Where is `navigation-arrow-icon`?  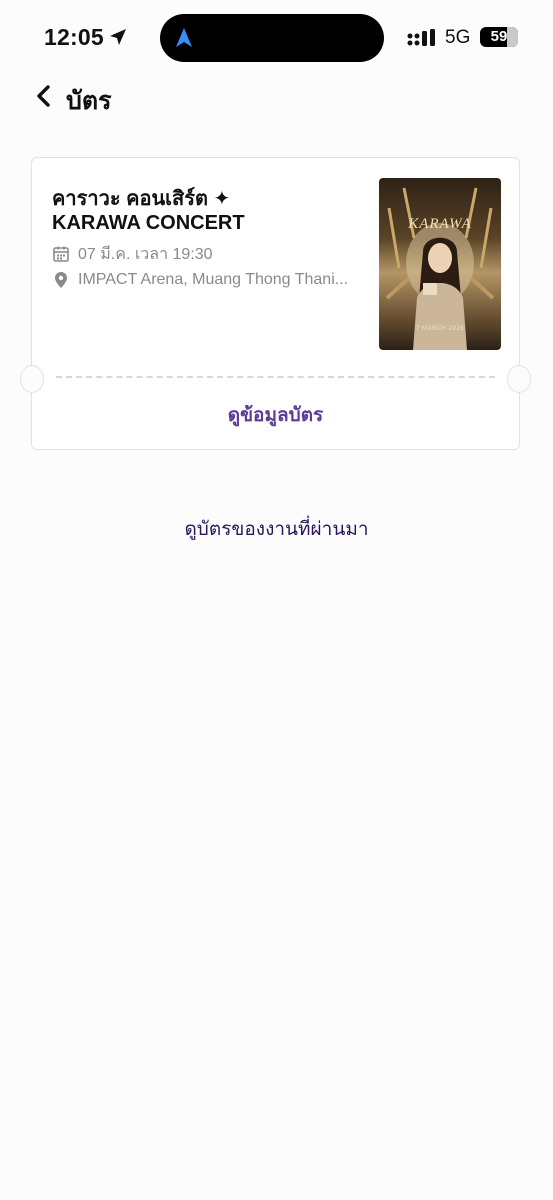 navigation-arrow-icon is located at coordinates (184, 37).